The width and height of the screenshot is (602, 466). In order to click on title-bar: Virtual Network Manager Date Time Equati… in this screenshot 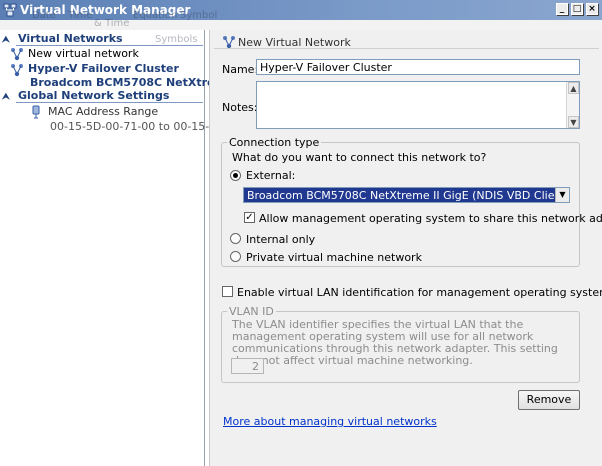, I will do `click(301, 10)`.